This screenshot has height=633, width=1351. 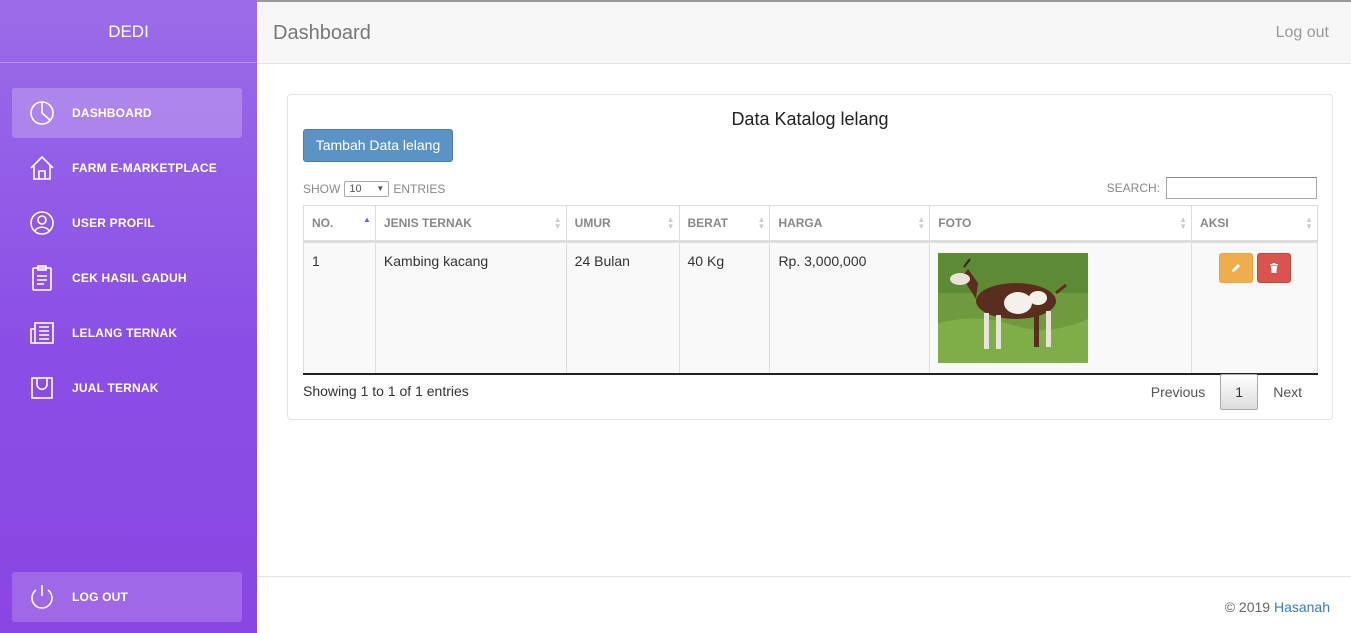 I want to click on sidebar-item-lelang-ternak: LELANG TERNAK, so click(x=127, y=333).